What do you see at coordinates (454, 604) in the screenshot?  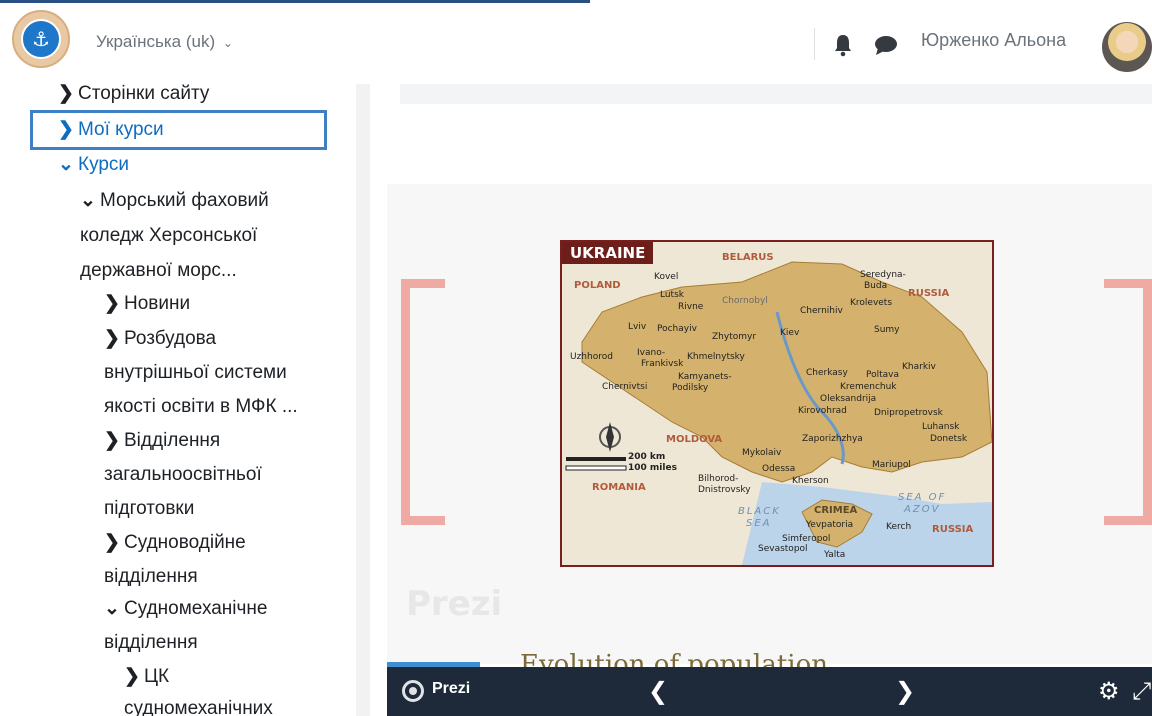 I see `prezi-watermark: Prezi` at bounding box center [454, 604].